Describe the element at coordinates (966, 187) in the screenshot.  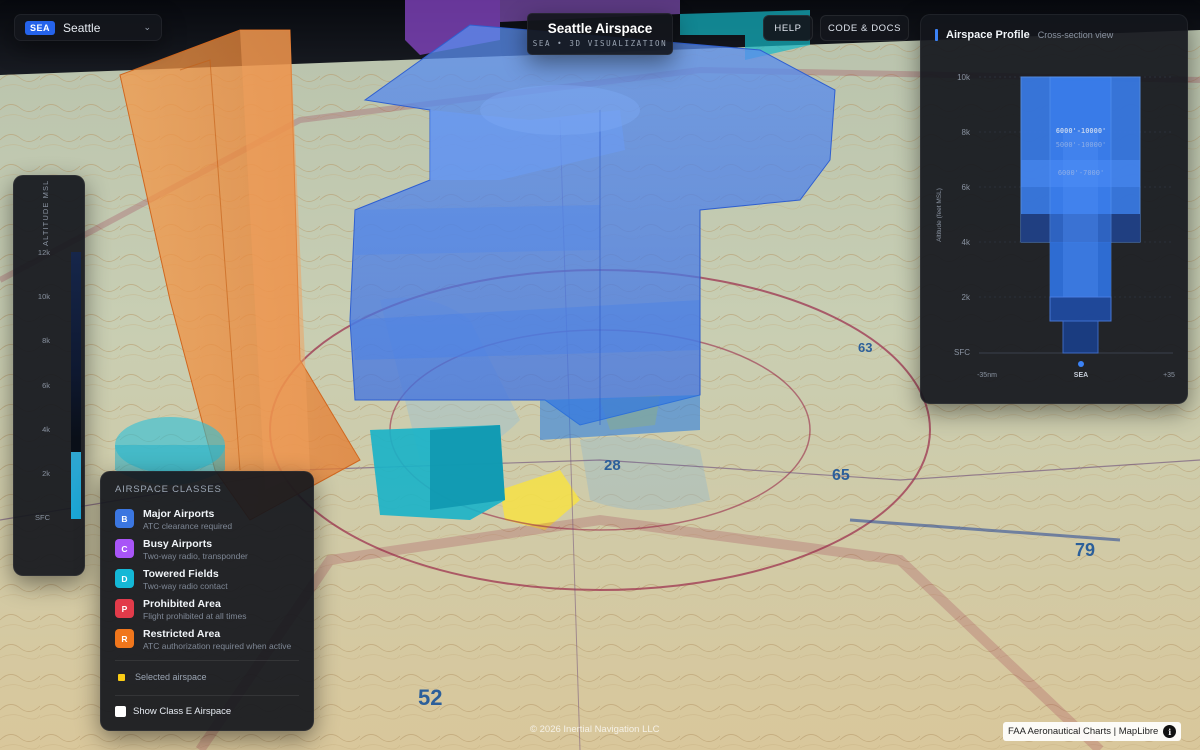
I see `profile-y-tick: 6k` at that location.